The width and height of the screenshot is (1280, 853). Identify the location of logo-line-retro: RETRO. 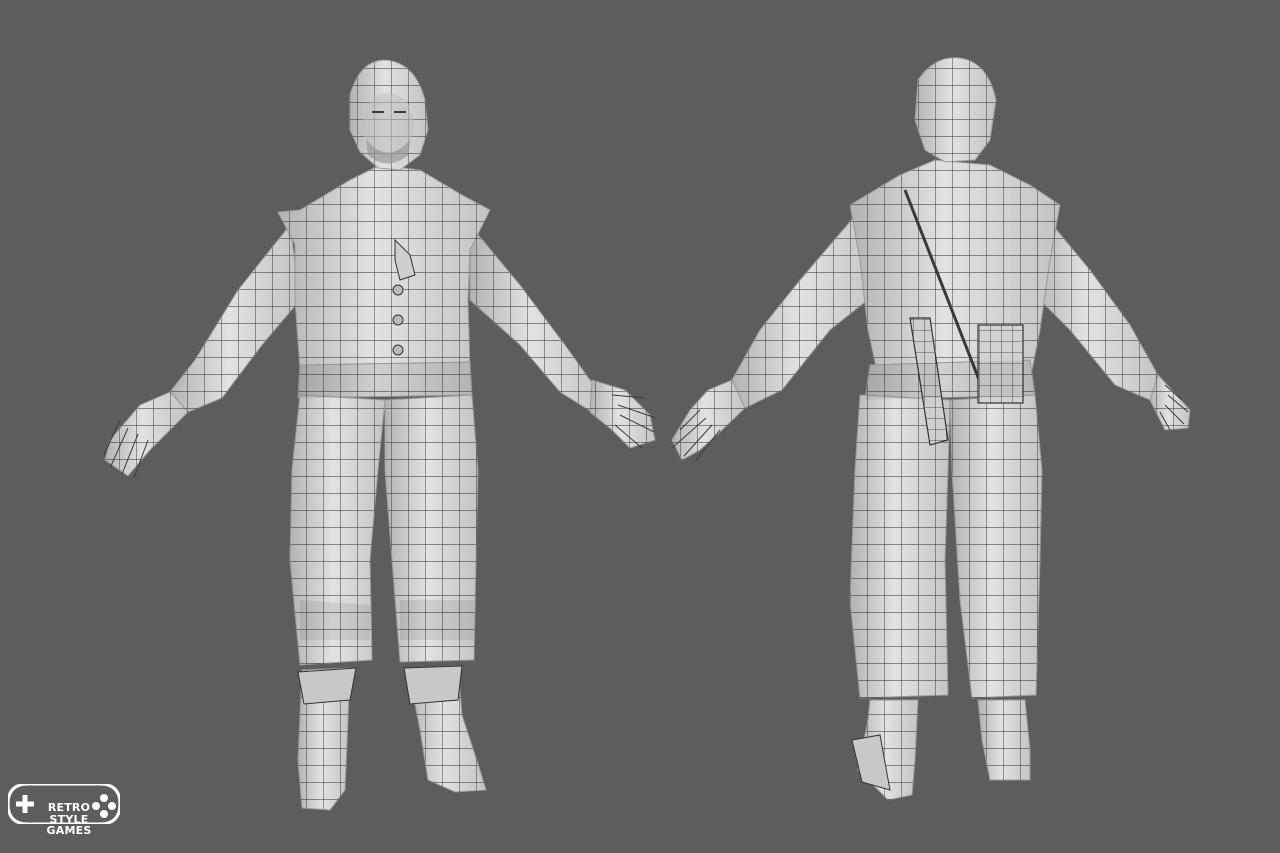
(69, 807).